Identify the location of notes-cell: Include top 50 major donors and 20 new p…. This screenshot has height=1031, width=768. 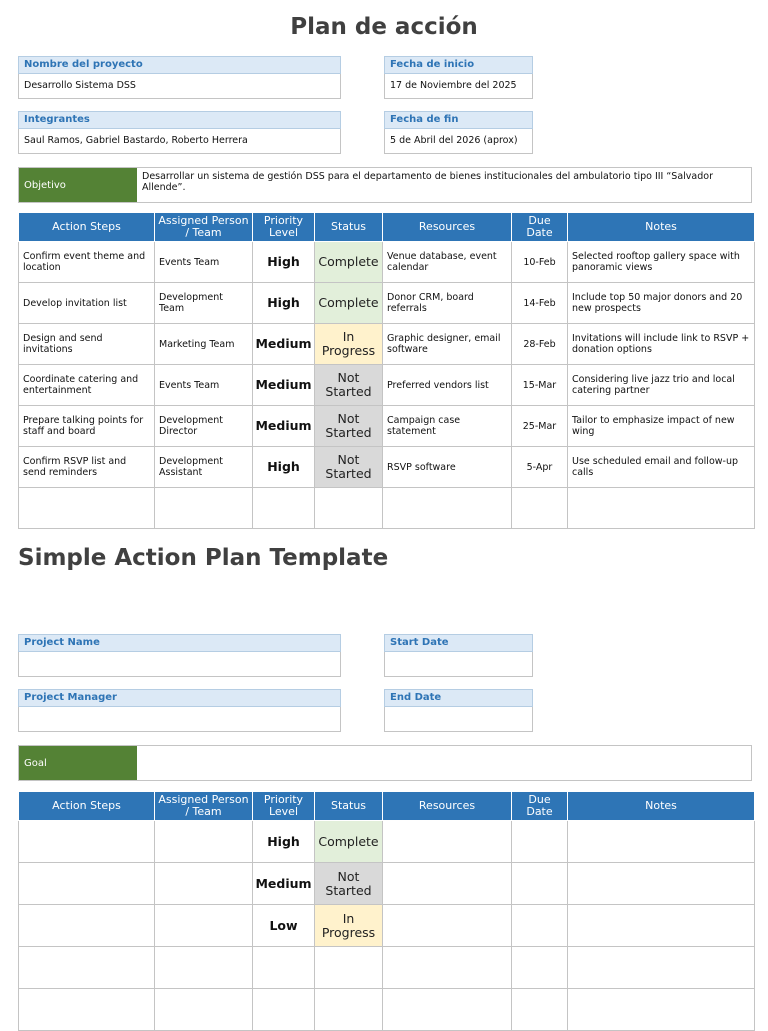
(661, 303).